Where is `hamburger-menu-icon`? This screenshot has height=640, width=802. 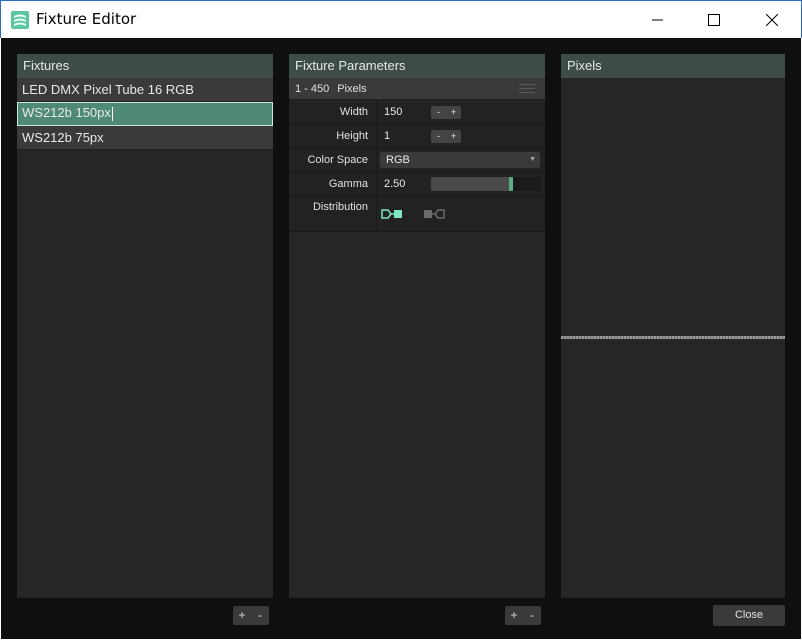
hamburger-menu-icon is located at coordinates (527, 90).